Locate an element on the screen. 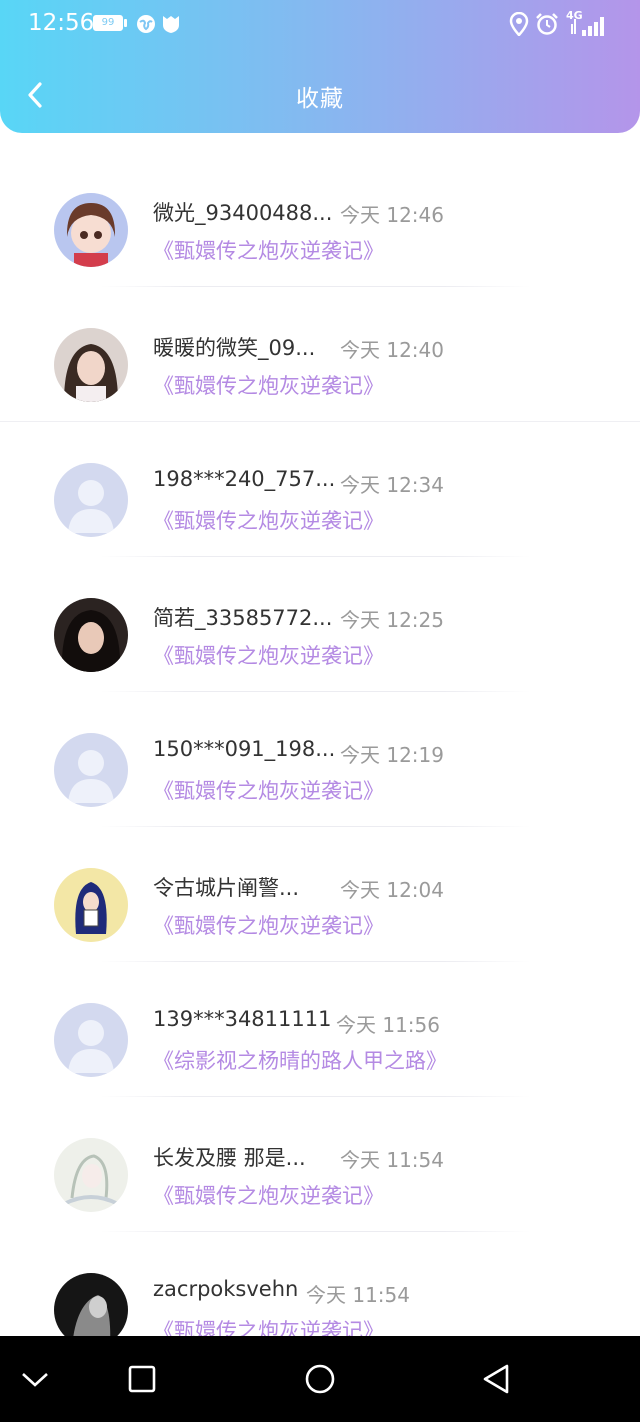 The width and height of the screenshot is (640, 1422). home-icon is located at coordinates (320, 1379).